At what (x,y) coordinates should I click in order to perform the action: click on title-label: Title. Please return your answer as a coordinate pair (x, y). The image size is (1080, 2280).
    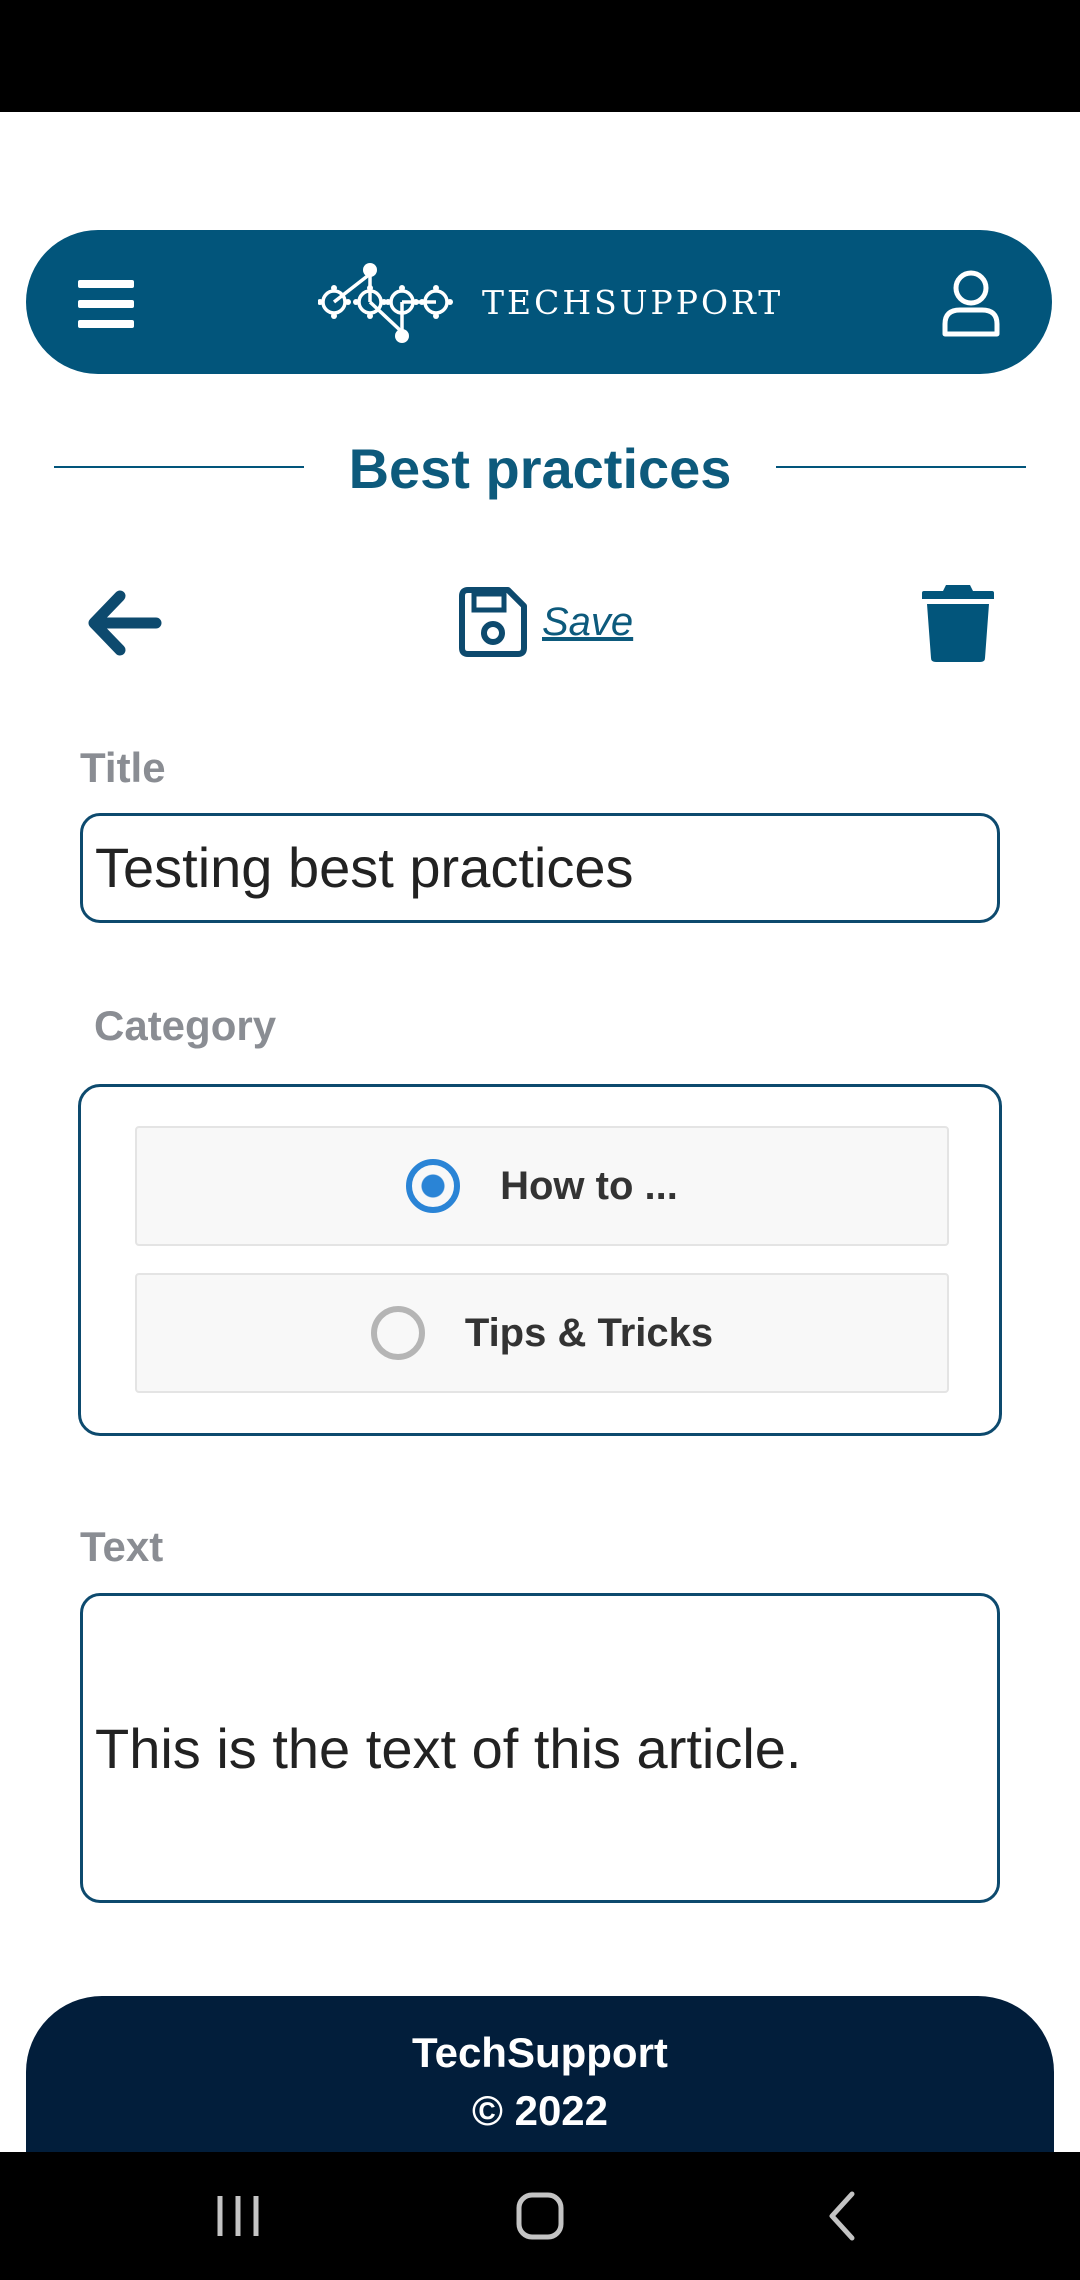
    Looking at the image, I should click on (123, 767).